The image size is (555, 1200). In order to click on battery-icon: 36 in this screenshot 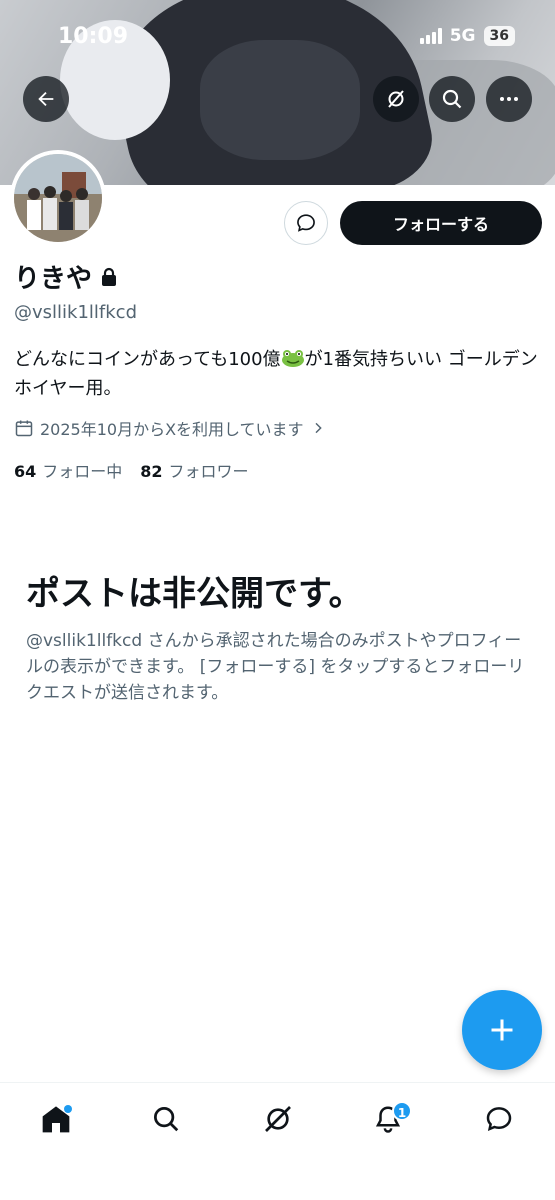, I will do `click(499, 36)`.